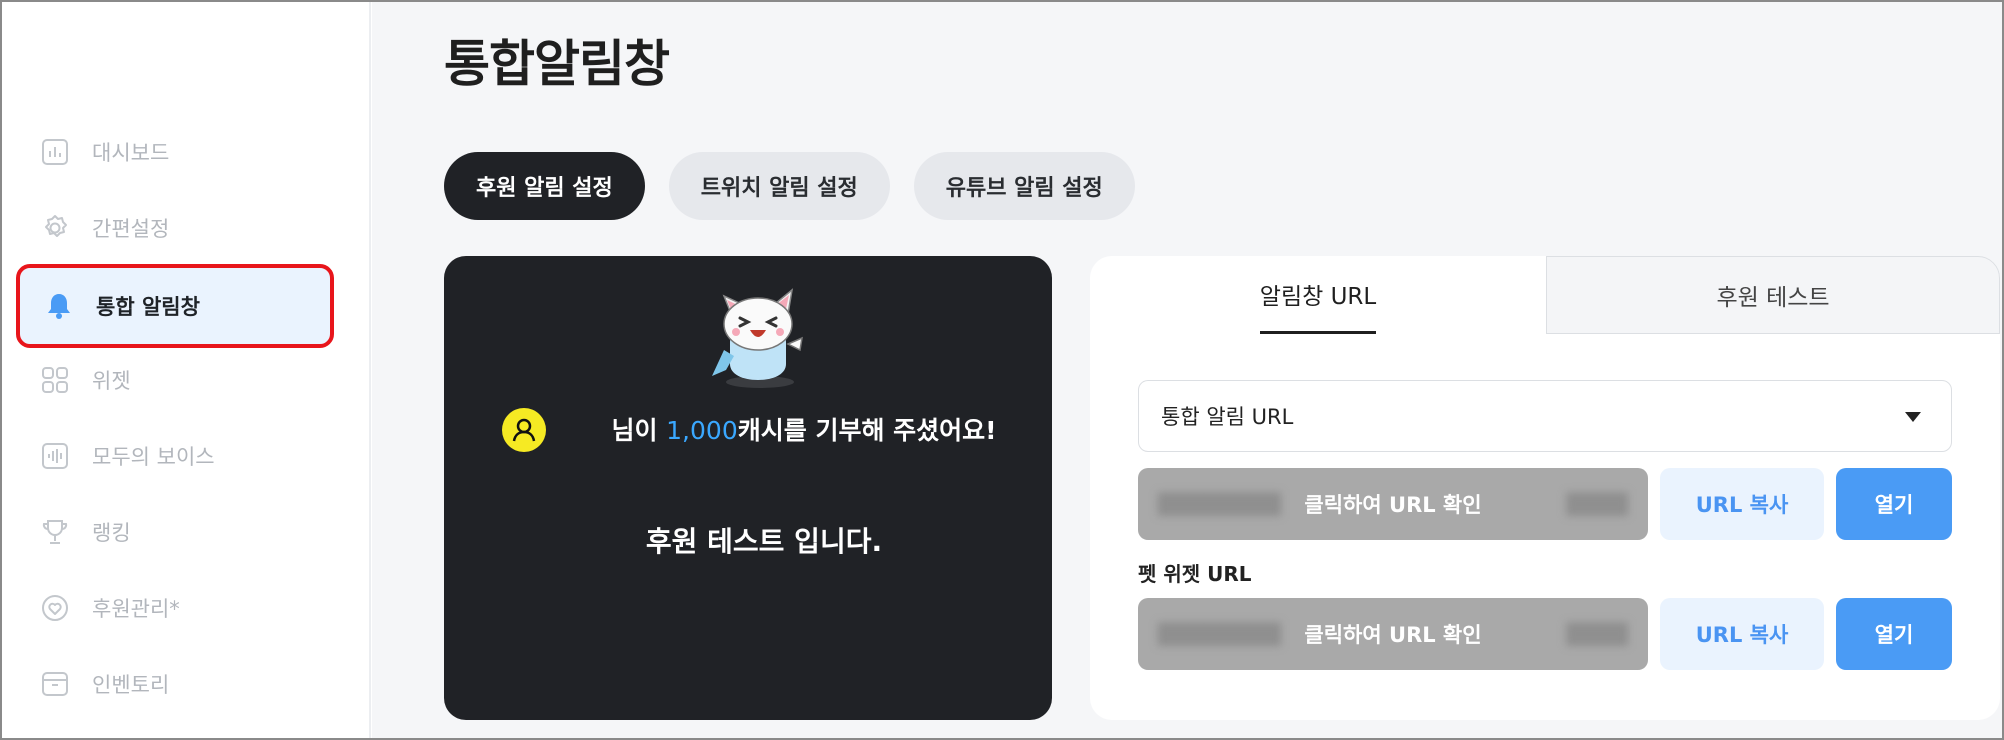  Describe the element at coordinates (1195, 574) in the screenshot. I see `pet-widget-url-label: 펫 위젯 URL` at that location.